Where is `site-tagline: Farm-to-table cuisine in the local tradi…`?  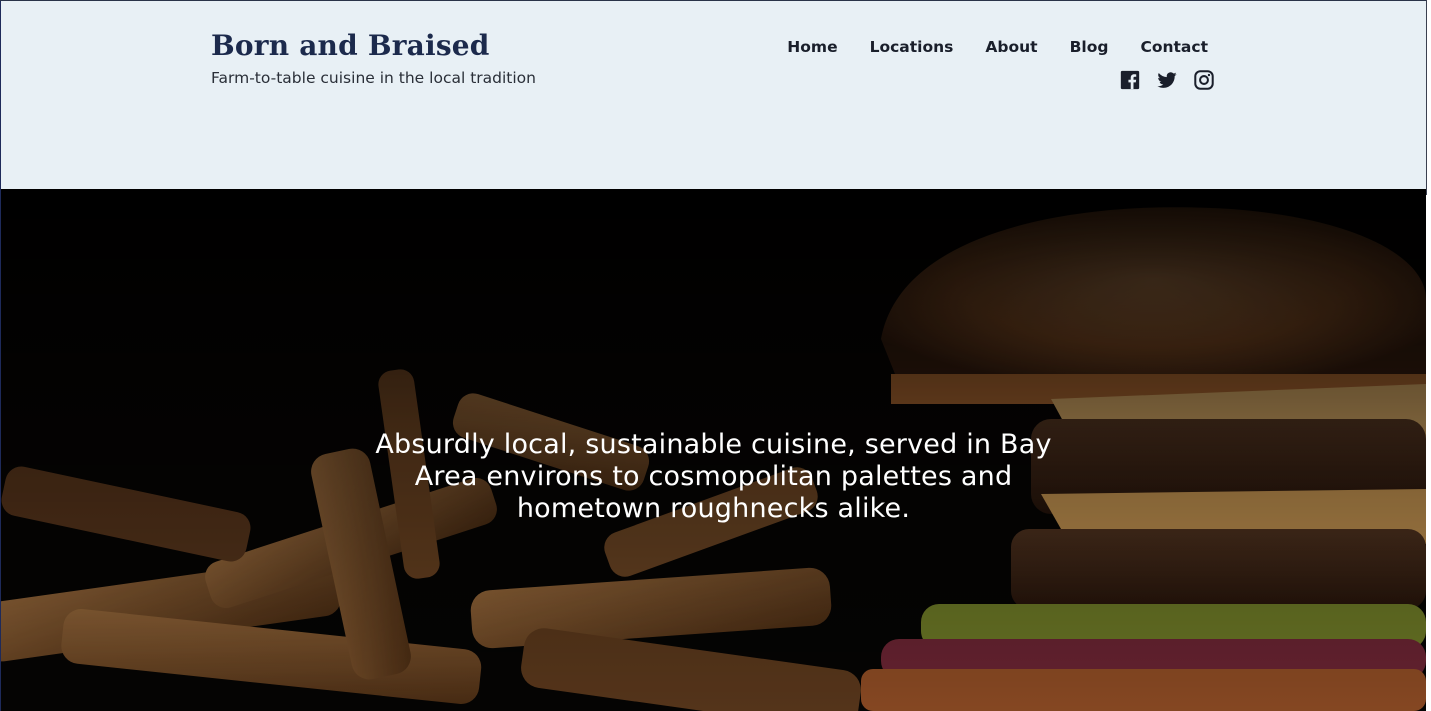
site-tagline: Farm-to-table cuisine in the local tradi… is located at coordinates (373, 78).